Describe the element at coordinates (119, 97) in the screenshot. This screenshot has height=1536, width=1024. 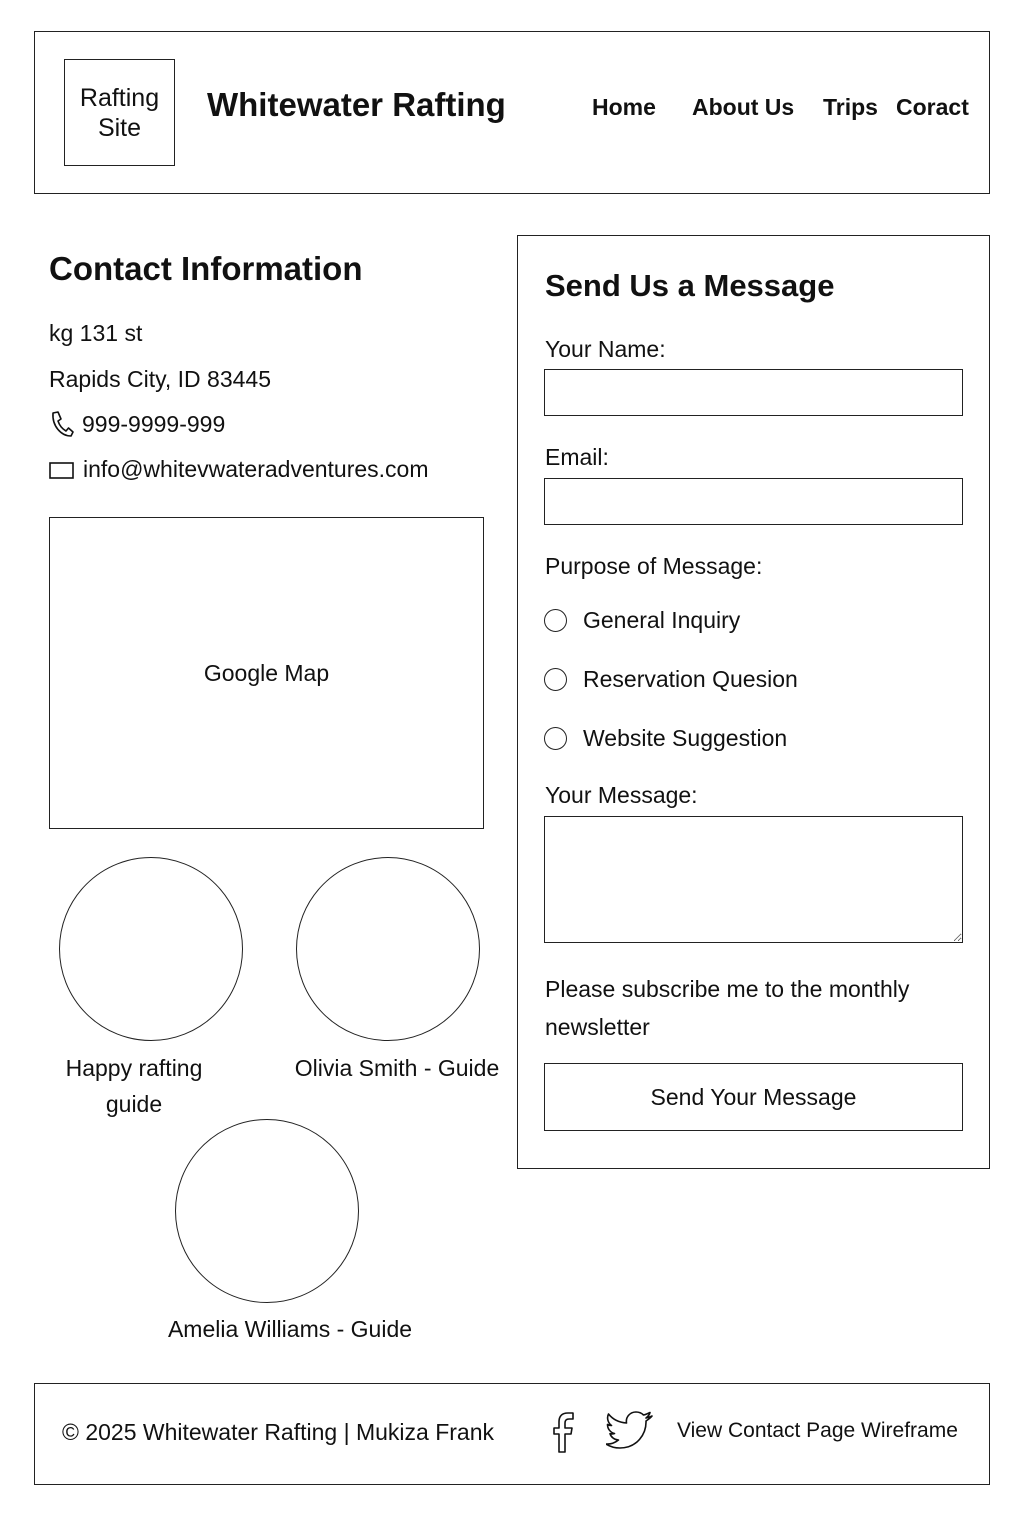
I see `logo-line-1: Rafting` at that location.